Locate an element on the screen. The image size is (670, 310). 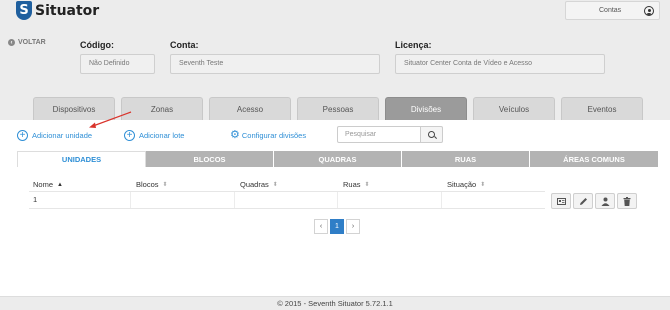
configure-divisions-button: ⚙ Configurar divisões is located at coordinates (268, 135).